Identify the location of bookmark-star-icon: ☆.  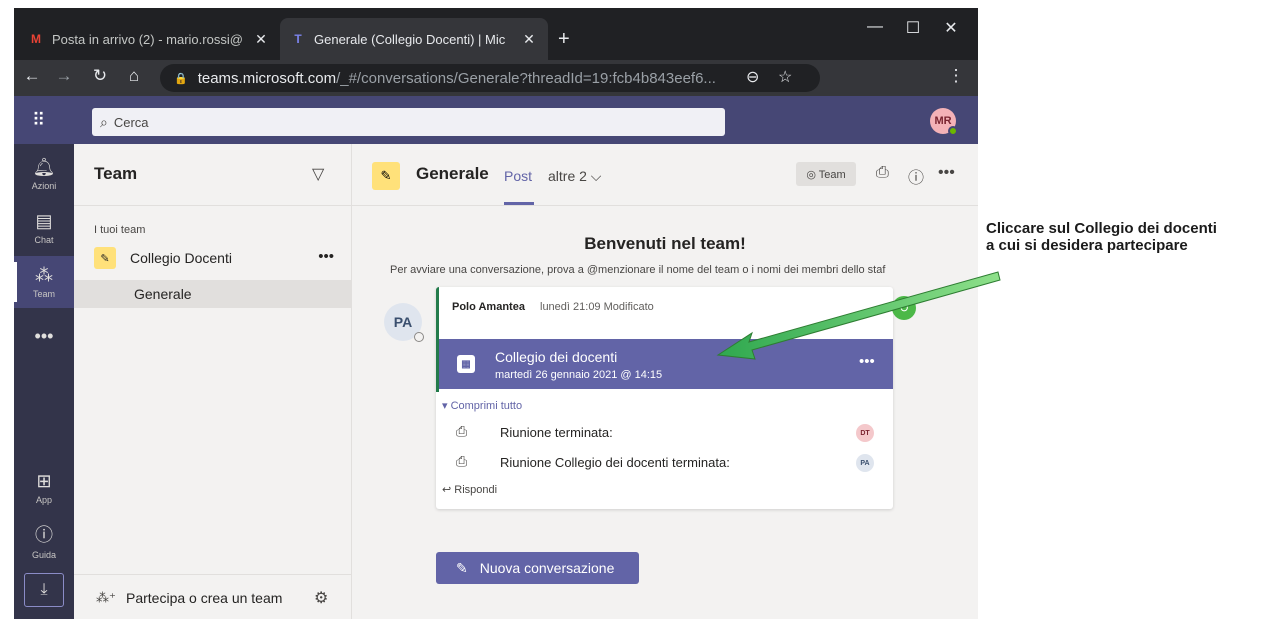
(785, 77).